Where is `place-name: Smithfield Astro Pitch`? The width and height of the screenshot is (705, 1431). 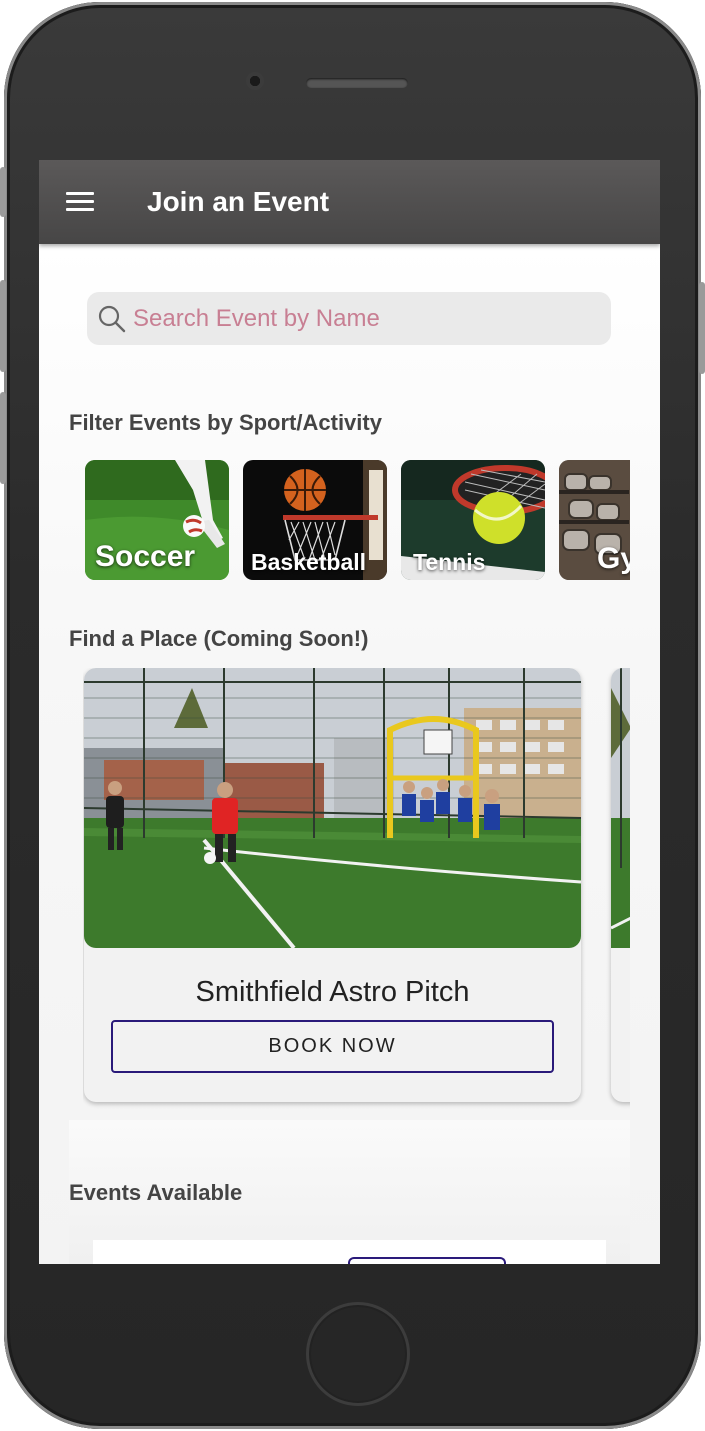
place-name: Smithfield Astro Pitch is located at coordinates (332, 992).